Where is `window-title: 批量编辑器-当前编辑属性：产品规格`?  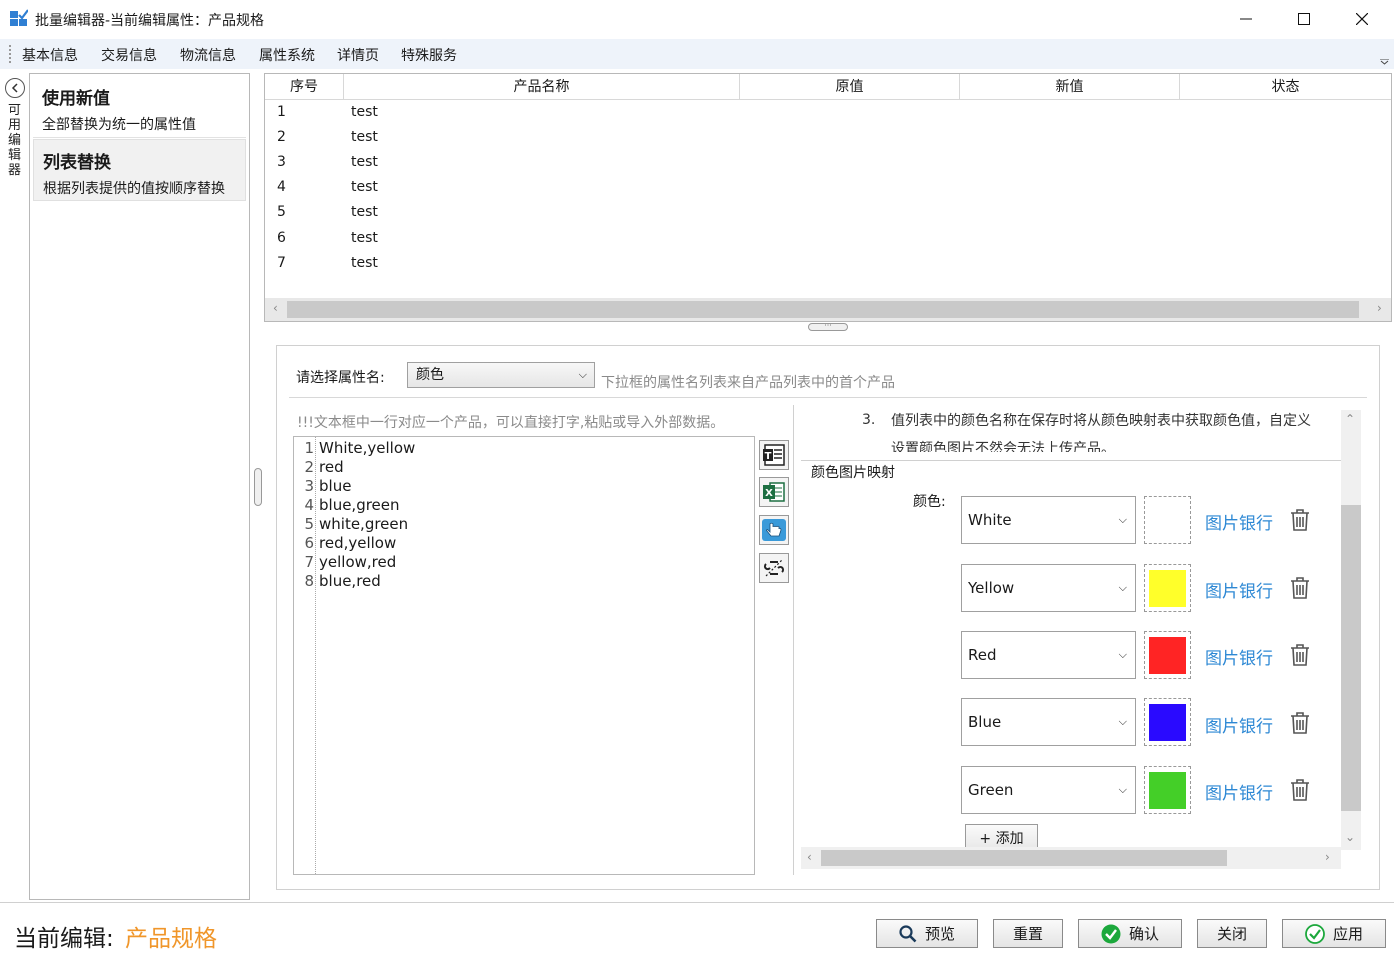 window-title: 批量编辑器-当前编辑属性：产品规格 is located at coordinates (150, 21).